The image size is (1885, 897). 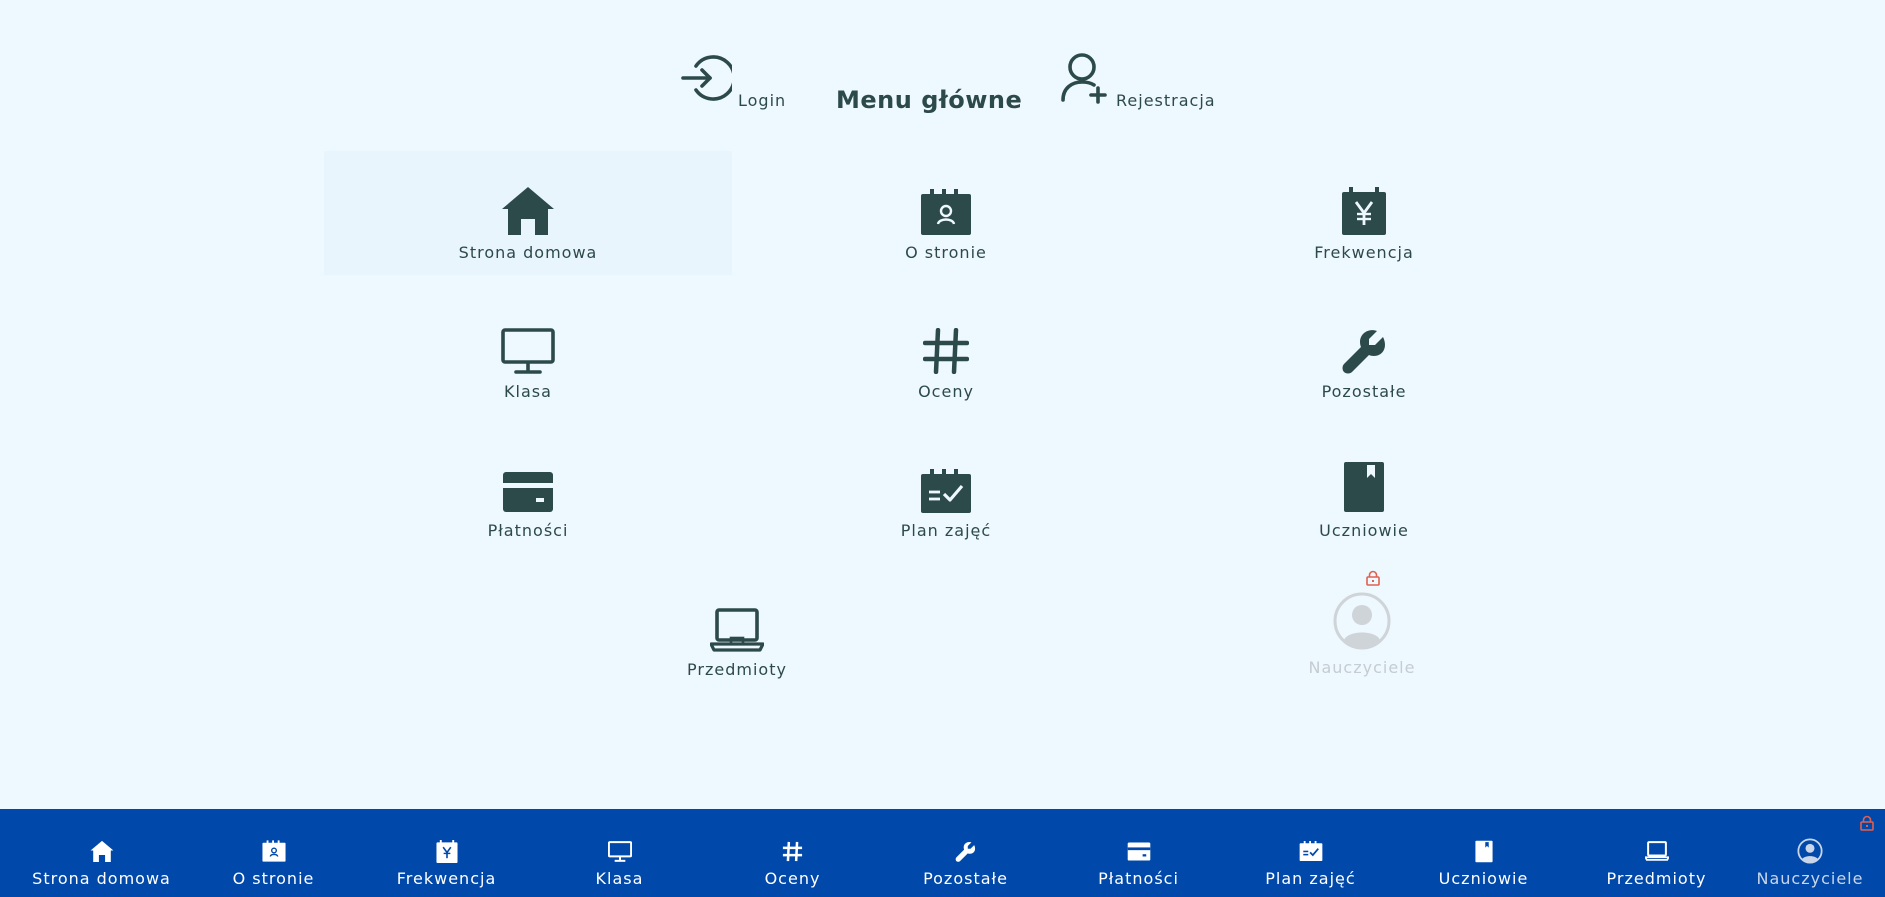 I want to click on bottom-nav-label: O stronie, so click(x=273, y=878).